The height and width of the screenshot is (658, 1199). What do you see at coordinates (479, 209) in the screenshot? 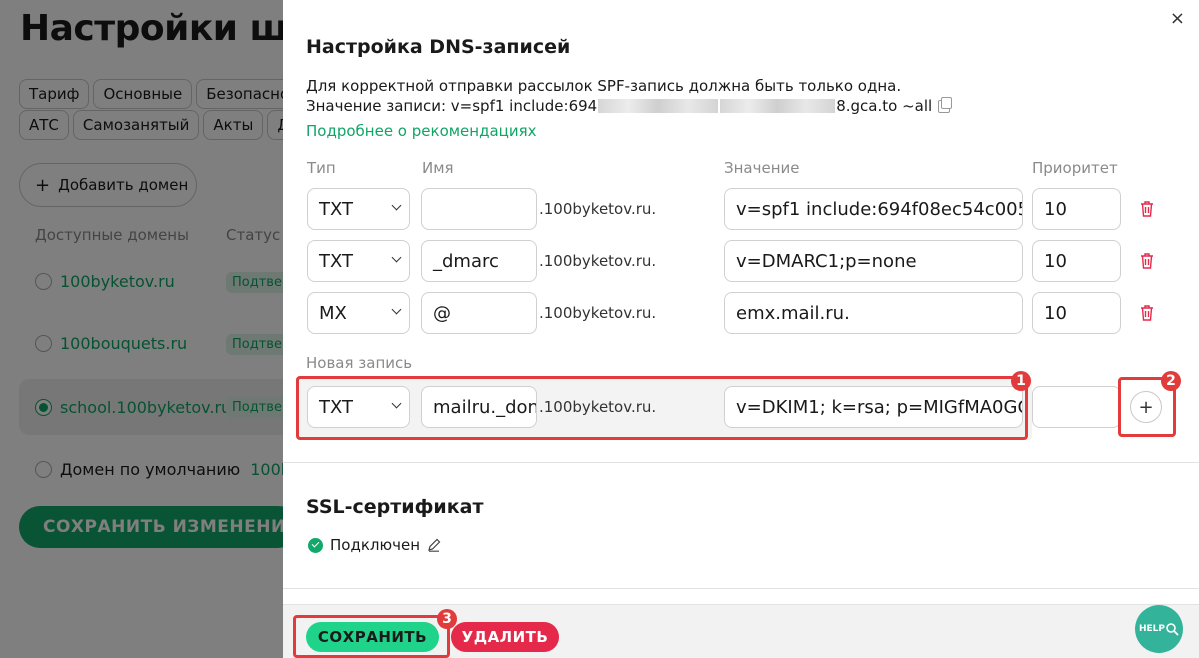
I see `record-name-input` at bounding box center [479, 209].